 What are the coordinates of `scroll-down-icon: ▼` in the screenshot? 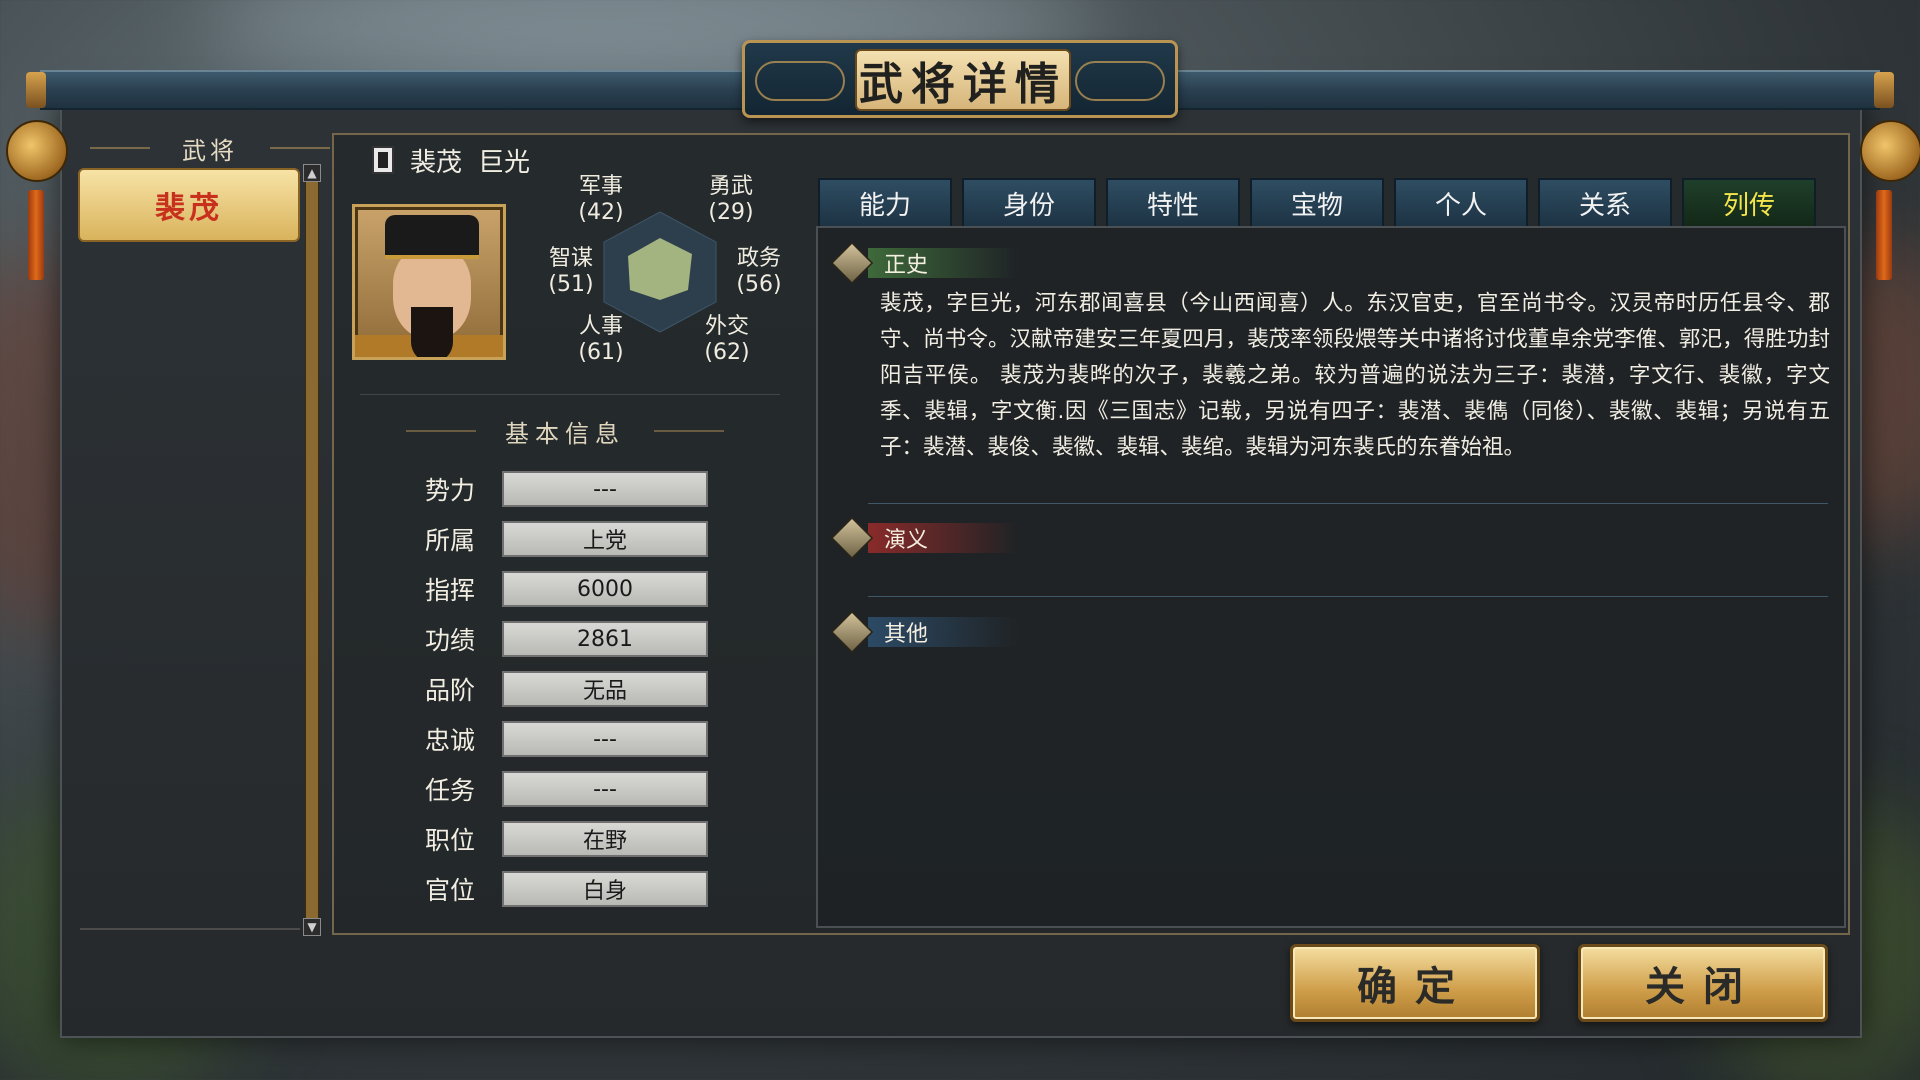 It's located at (312, 927).